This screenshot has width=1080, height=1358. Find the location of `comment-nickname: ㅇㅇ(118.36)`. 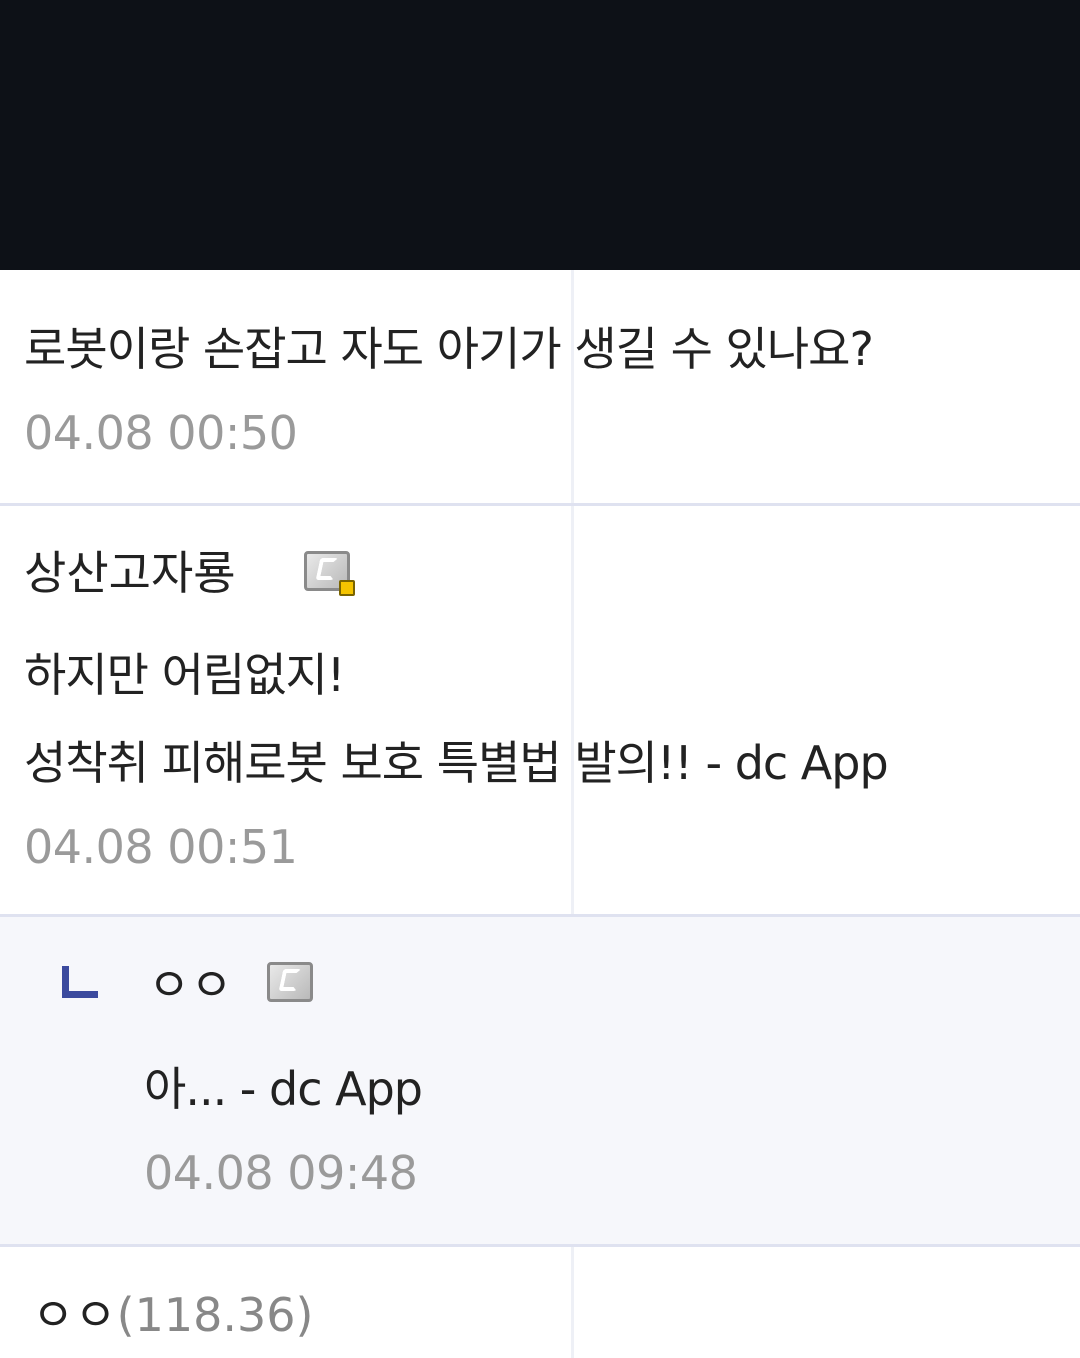

comment-nickname: ㅇㅇ(118.36) is located at coordinates (173, 1315).